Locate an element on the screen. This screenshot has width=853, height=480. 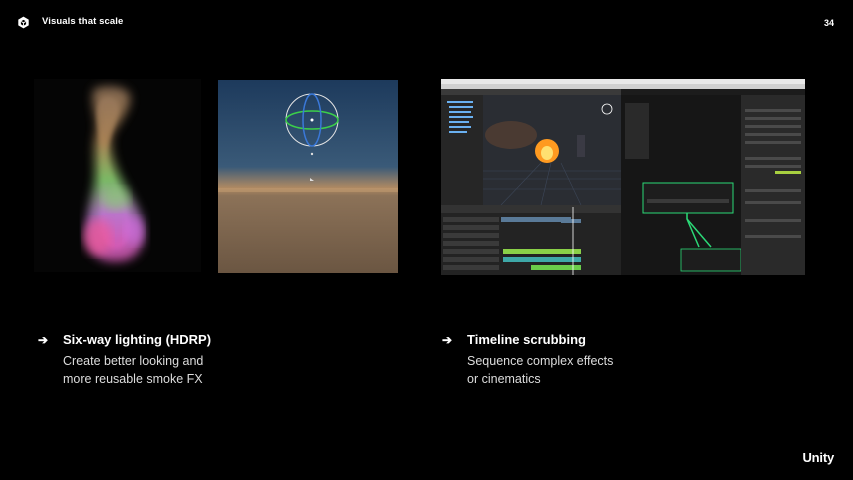
feature-description: Sequence complex effects or cinematics is located at coordinates (540, 370).